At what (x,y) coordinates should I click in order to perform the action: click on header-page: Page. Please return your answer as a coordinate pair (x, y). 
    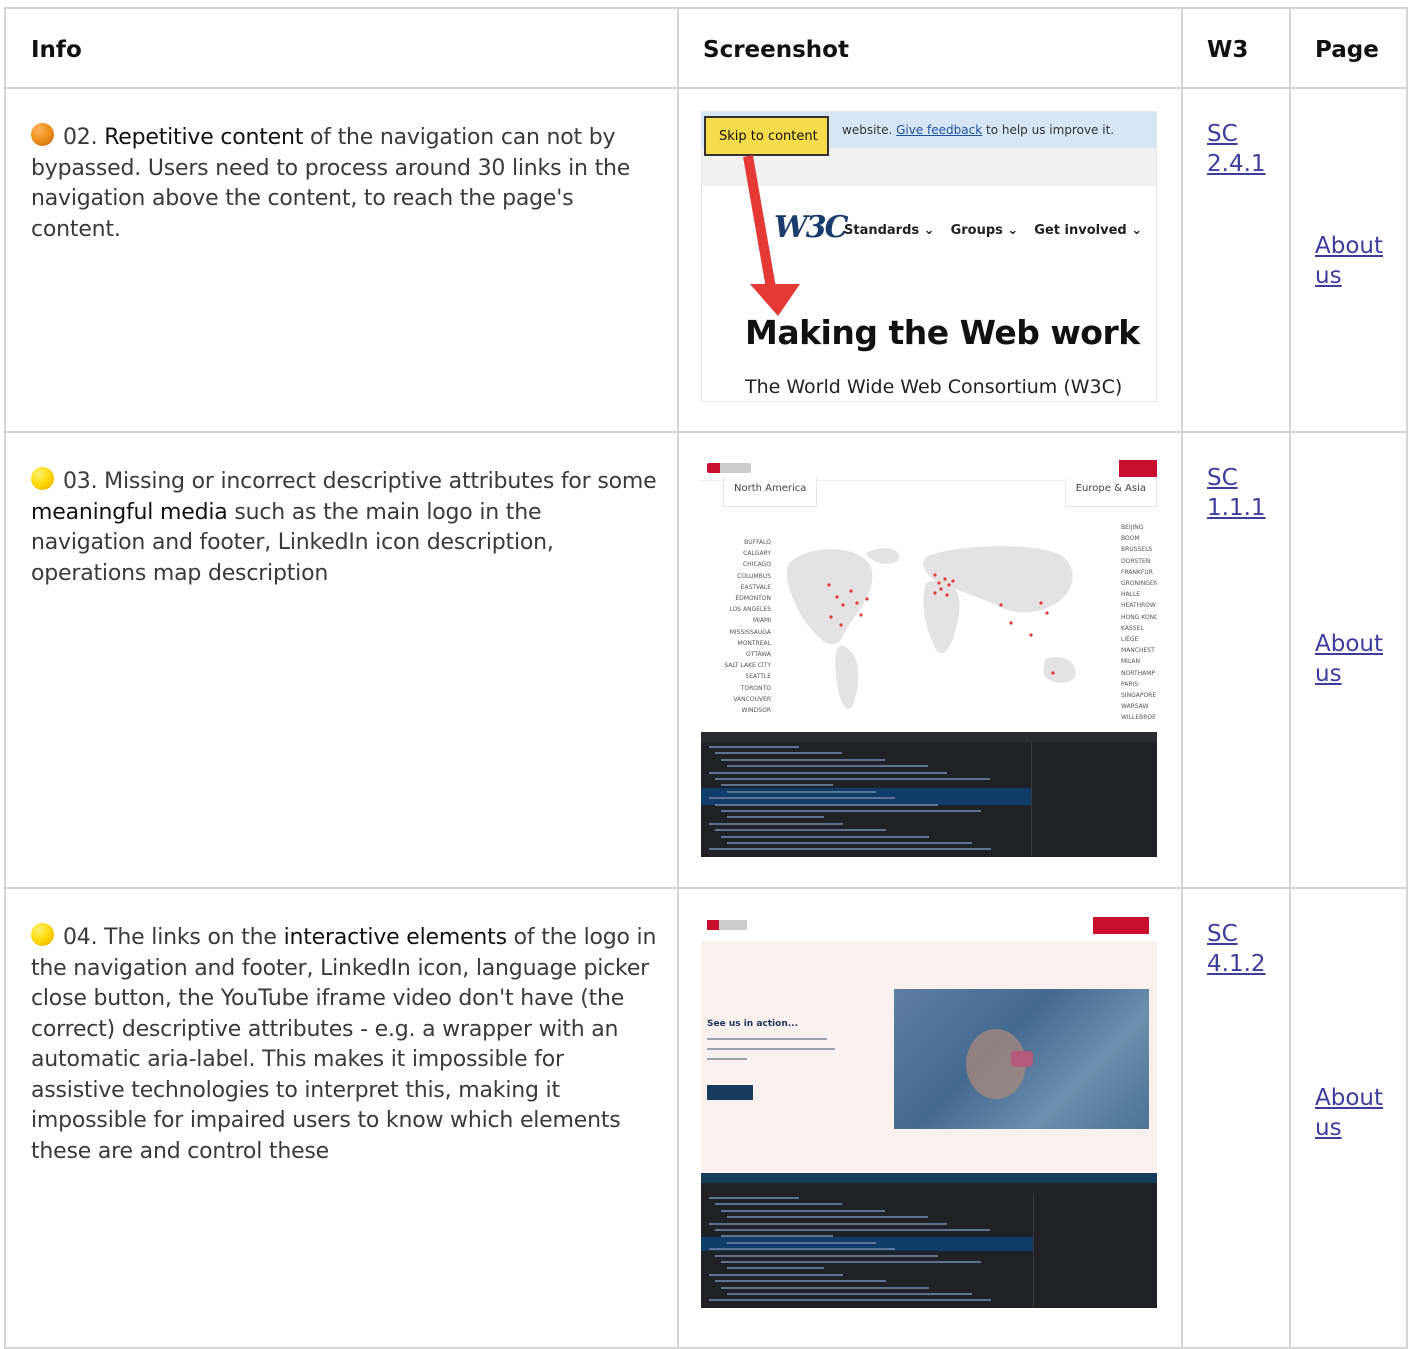
    Looking at the image, I should click on (1348, 48).